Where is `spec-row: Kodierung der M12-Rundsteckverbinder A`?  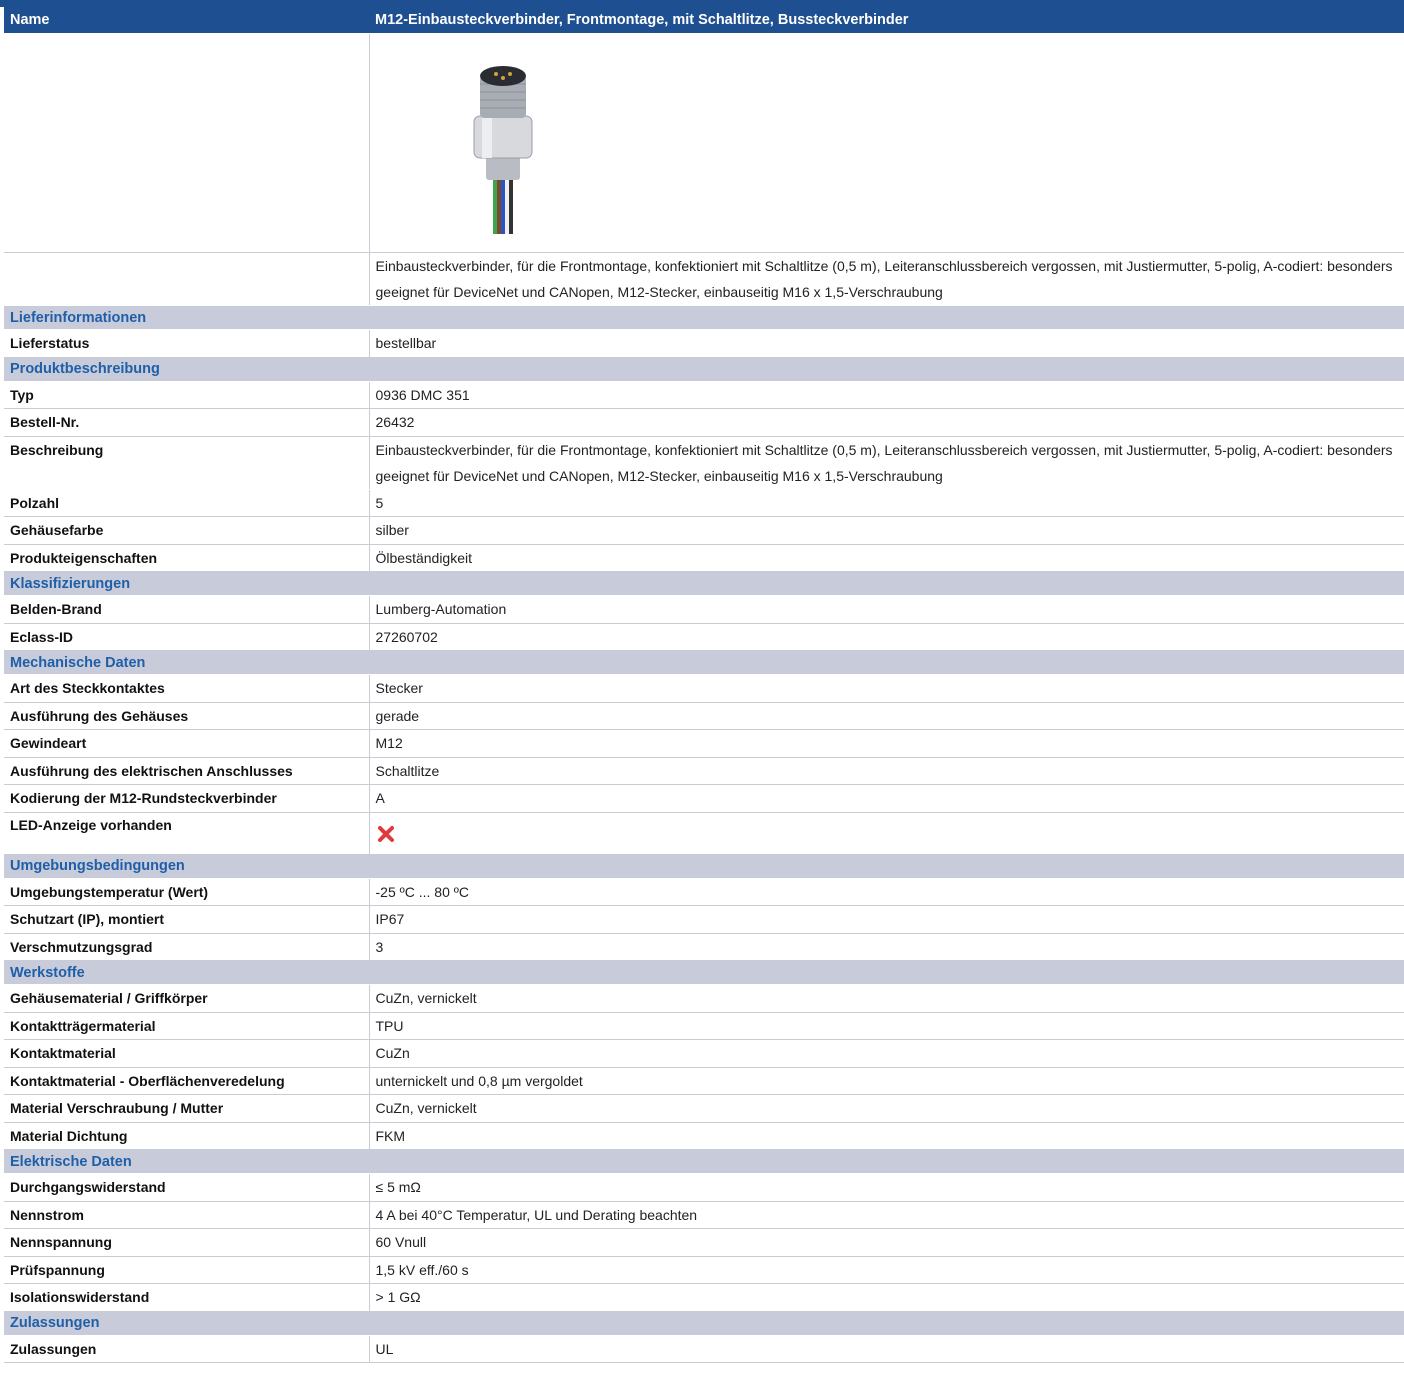 spec-row: Kodierung der M12-Rundsteckverbinder A is located at coordinates (704, 798).